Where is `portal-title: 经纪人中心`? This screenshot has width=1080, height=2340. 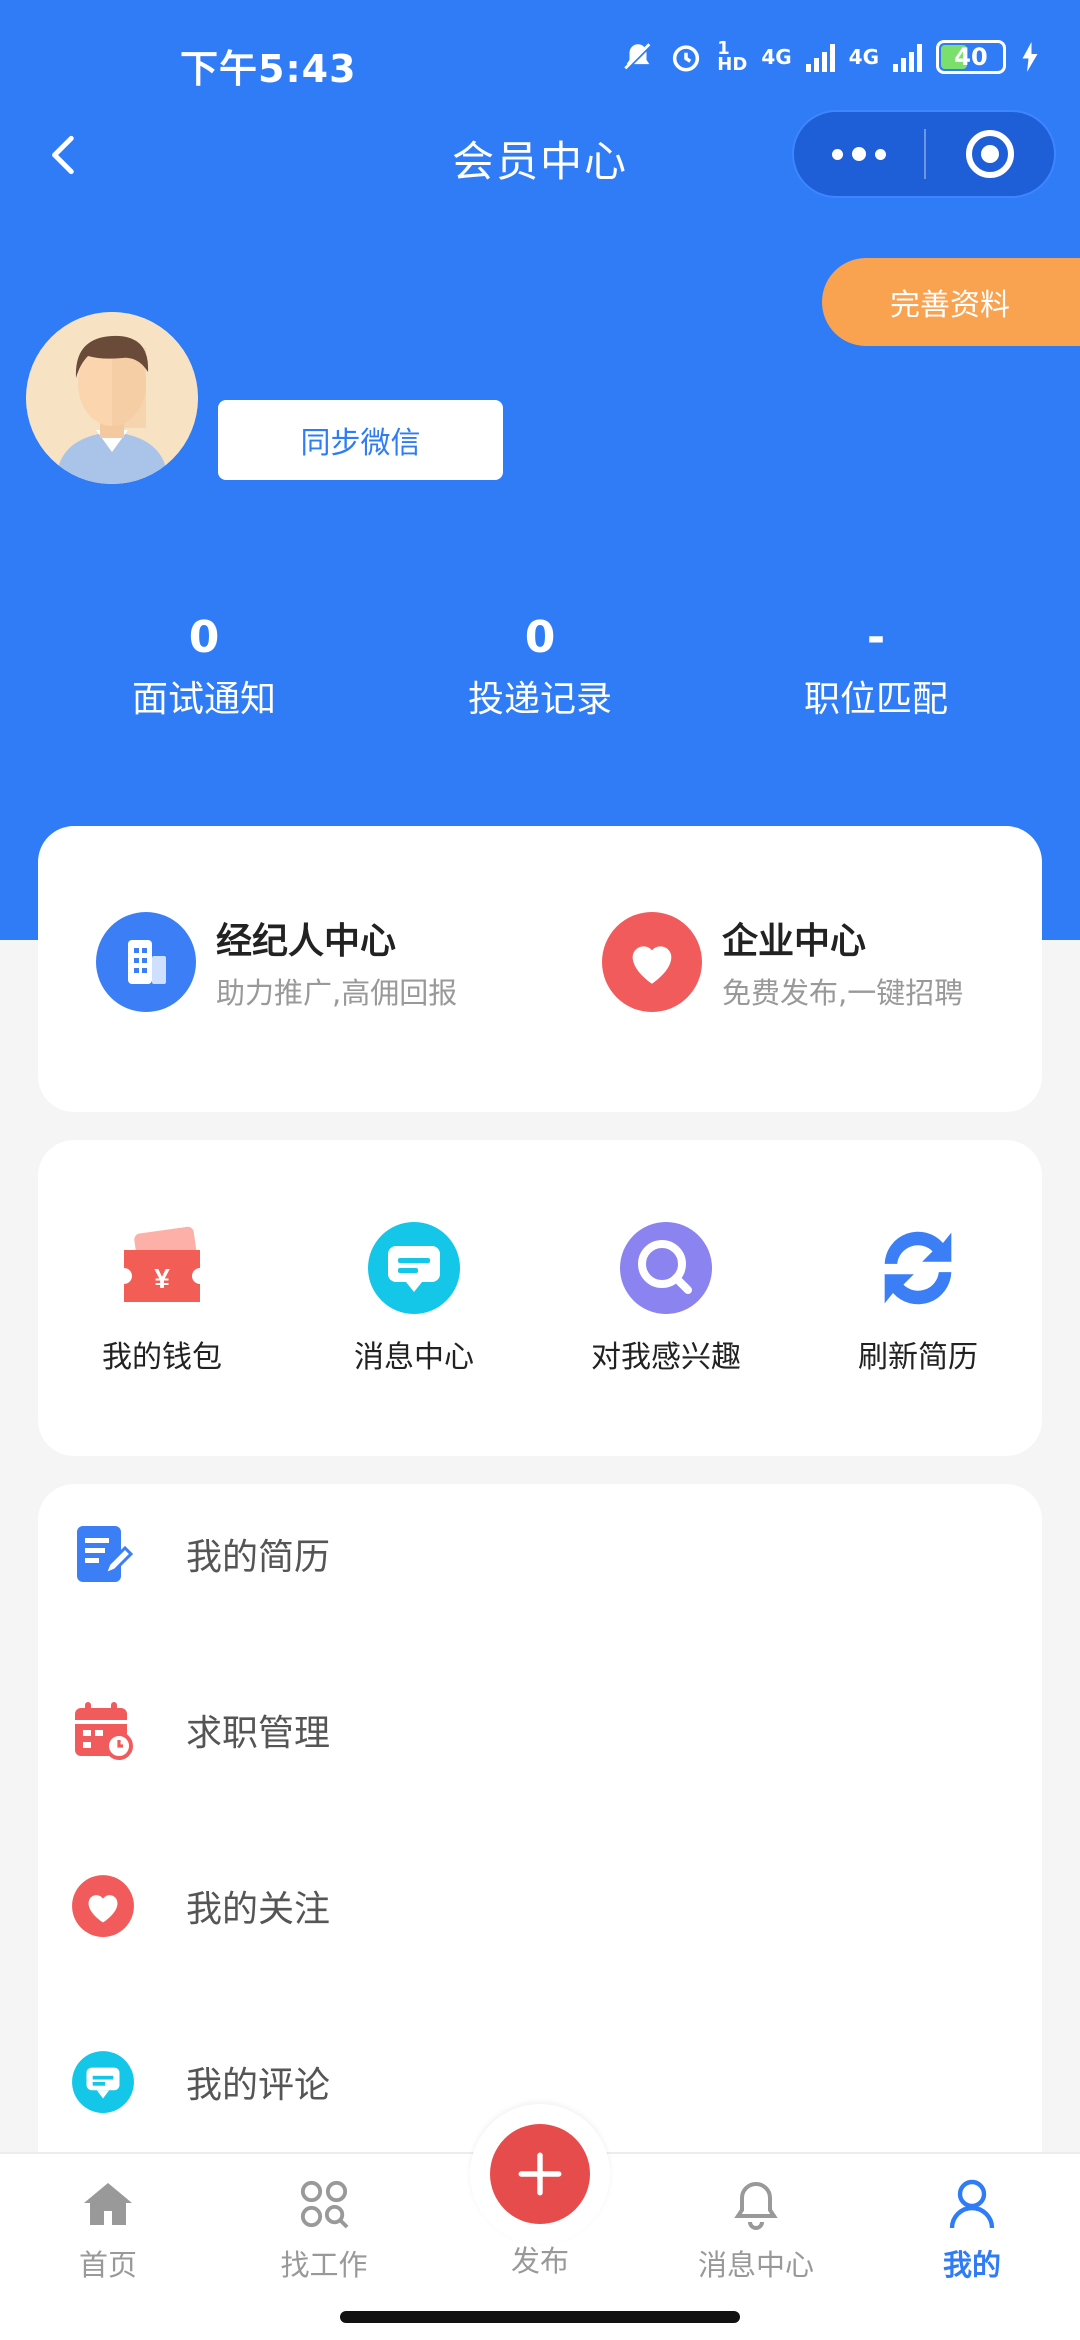 portal-title: 经纪人中心 is located at coordinates (306, 941).